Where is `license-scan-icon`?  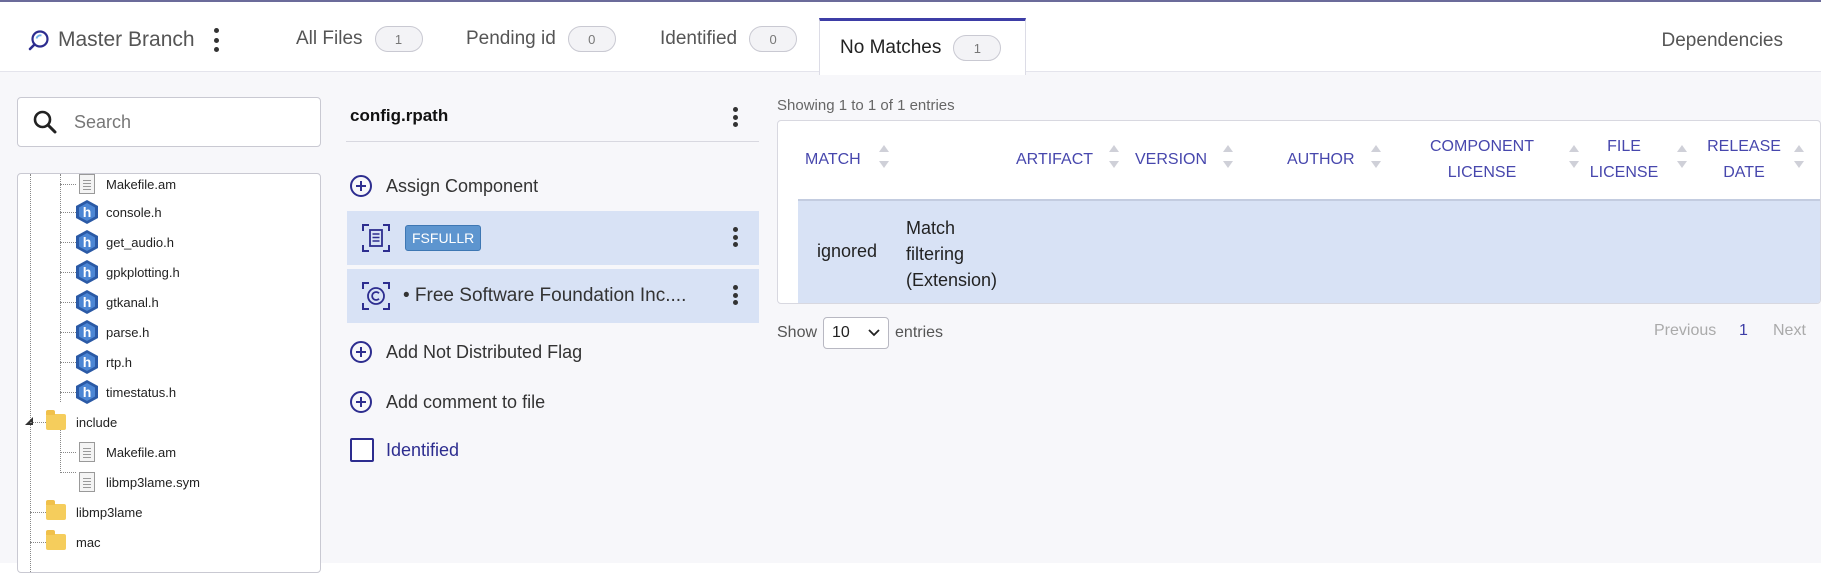
license-scan-icon is located at coordinates (376, 238).